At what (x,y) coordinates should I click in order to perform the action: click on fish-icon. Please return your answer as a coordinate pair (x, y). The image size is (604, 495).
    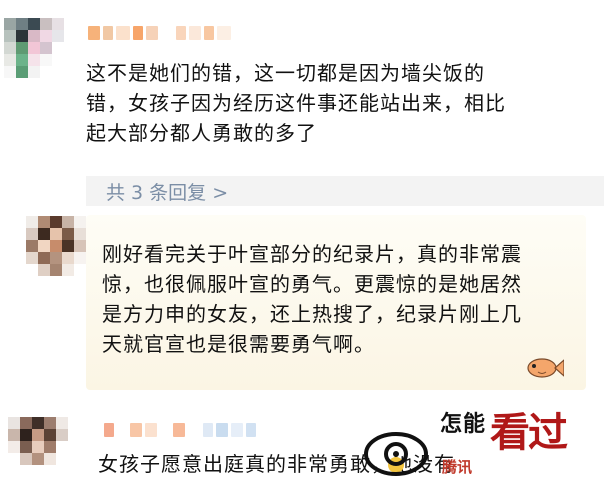
    Looking at the image, I should click on (545, 368).